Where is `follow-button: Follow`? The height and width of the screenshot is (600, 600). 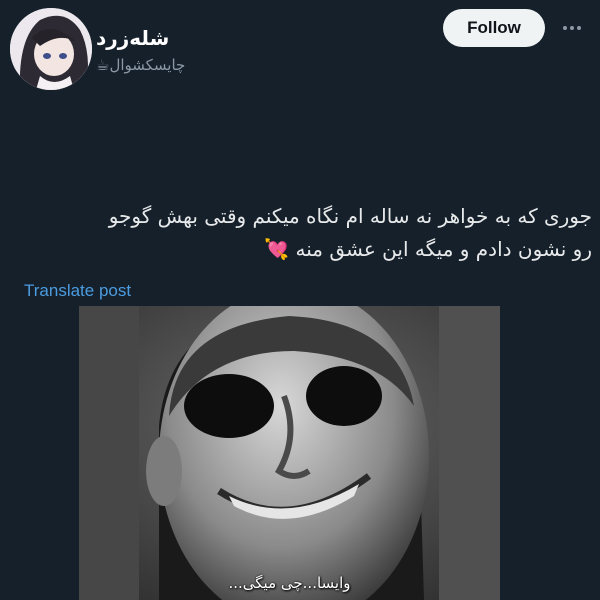
follow-button: Follow is located at coordinates (494, 28).